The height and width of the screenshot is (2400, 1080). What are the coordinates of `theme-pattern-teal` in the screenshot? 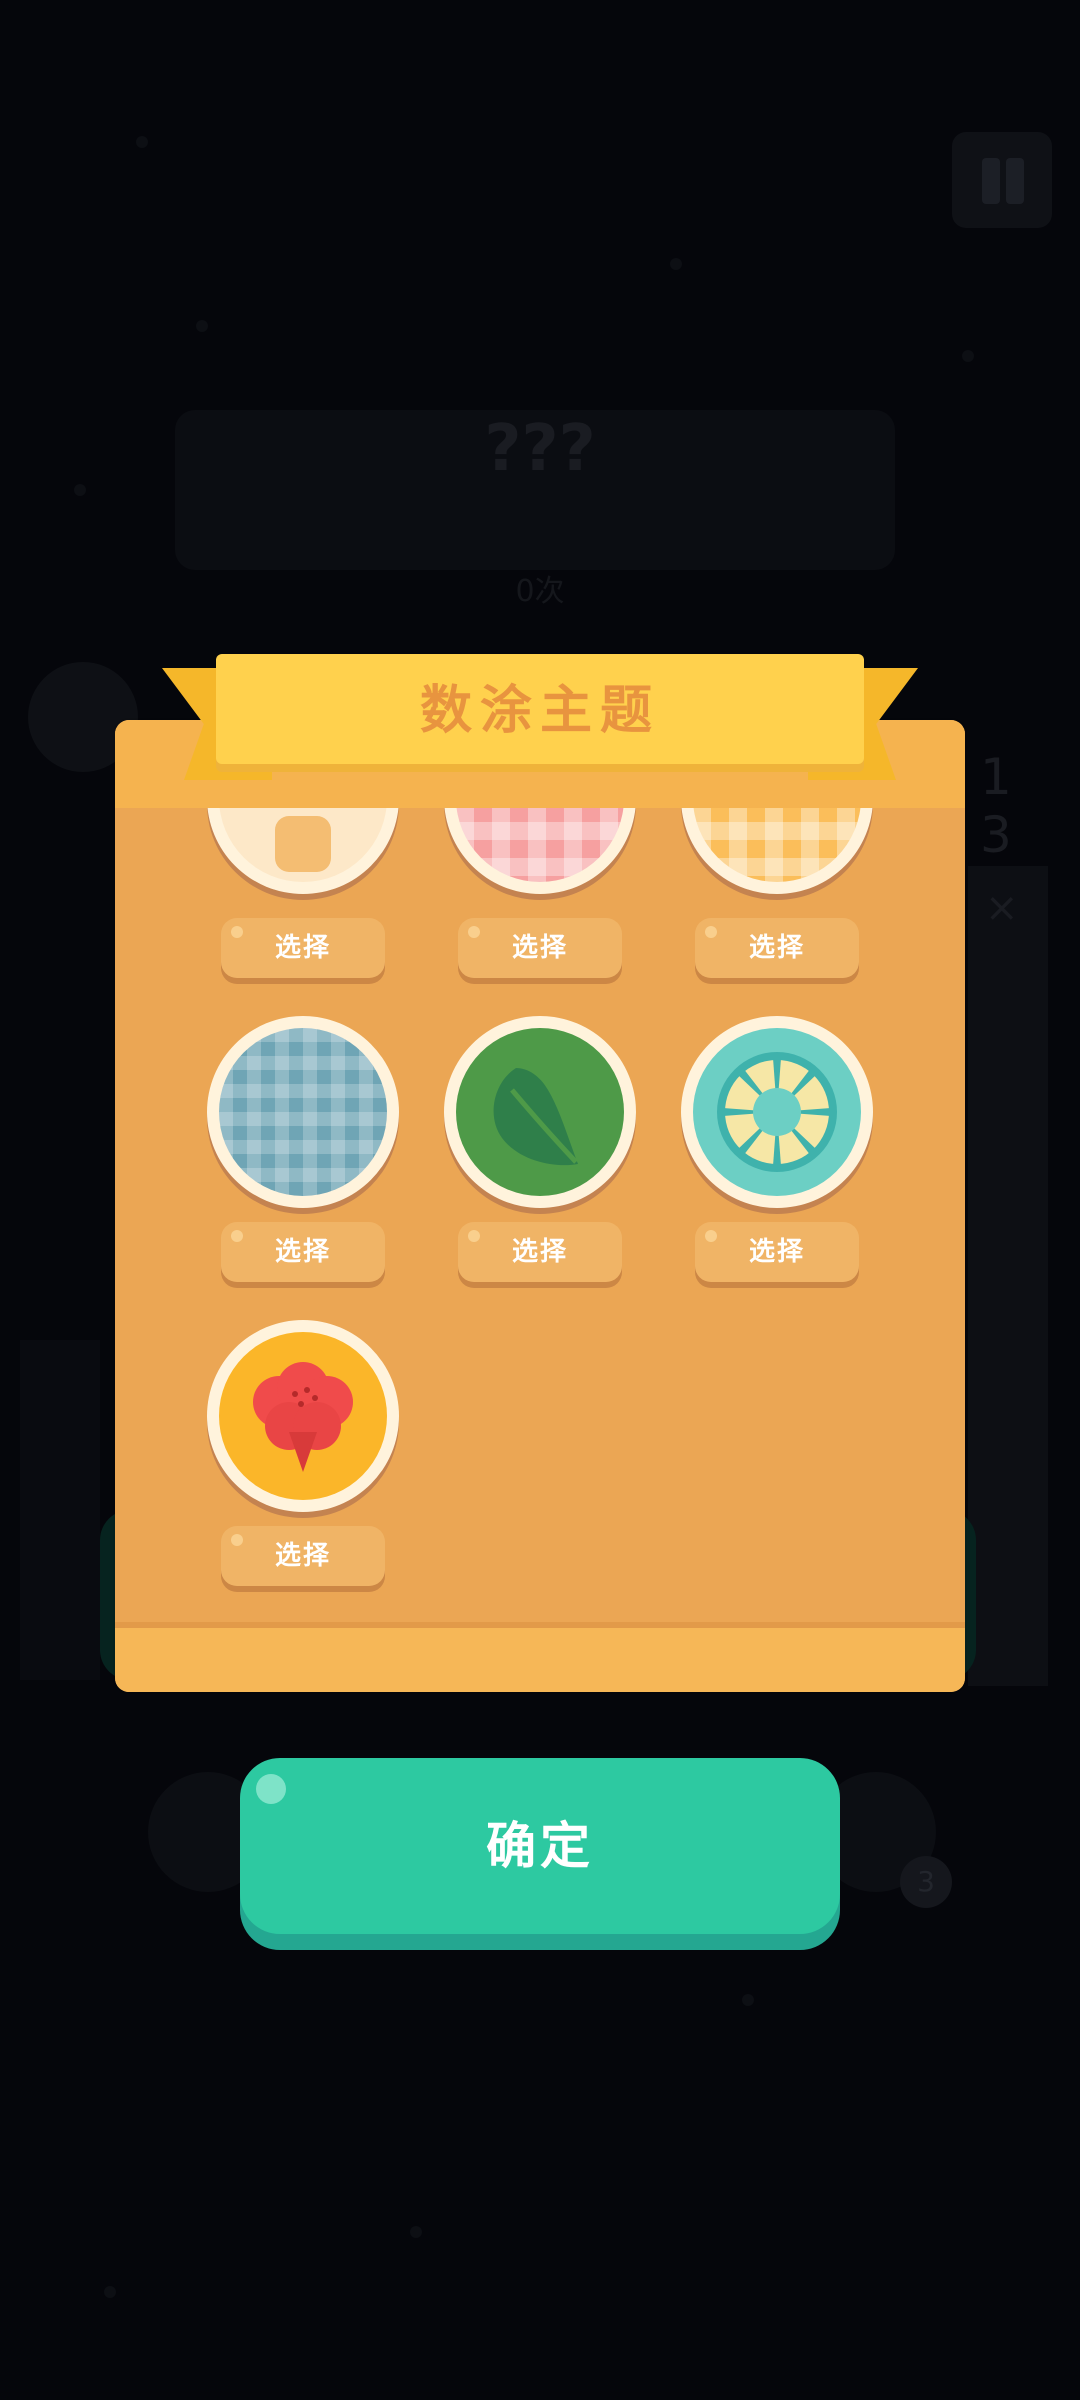 It's located at (777, 1112).